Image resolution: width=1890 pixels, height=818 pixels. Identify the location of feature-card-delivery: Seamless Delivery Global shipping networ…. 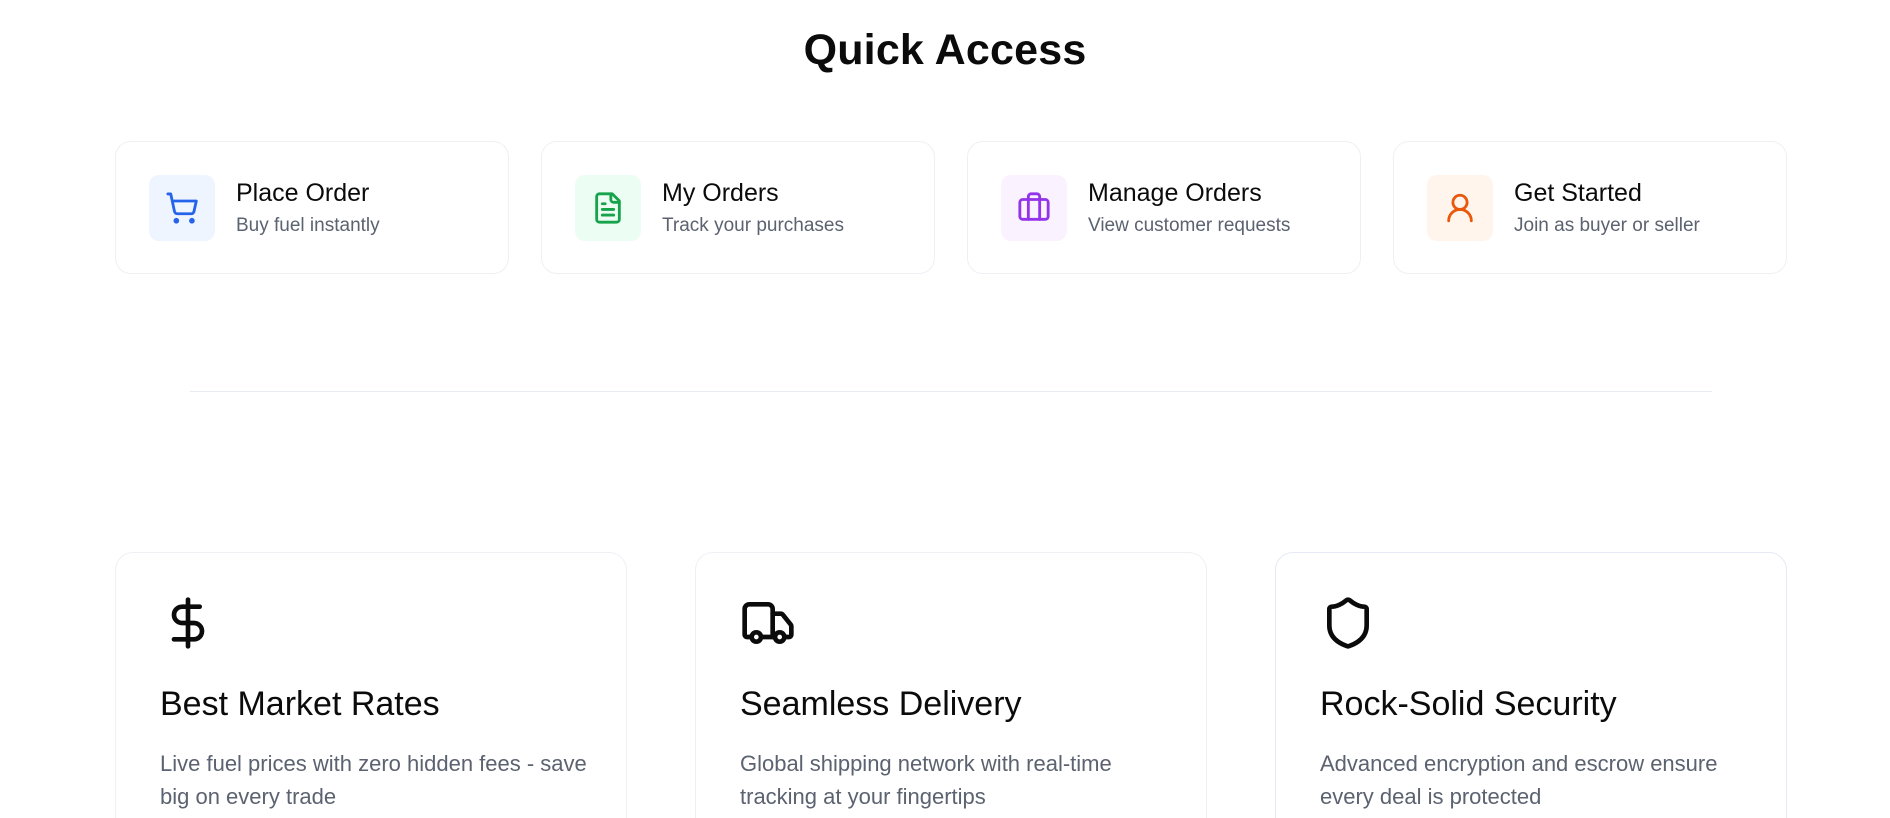
(951, 685).